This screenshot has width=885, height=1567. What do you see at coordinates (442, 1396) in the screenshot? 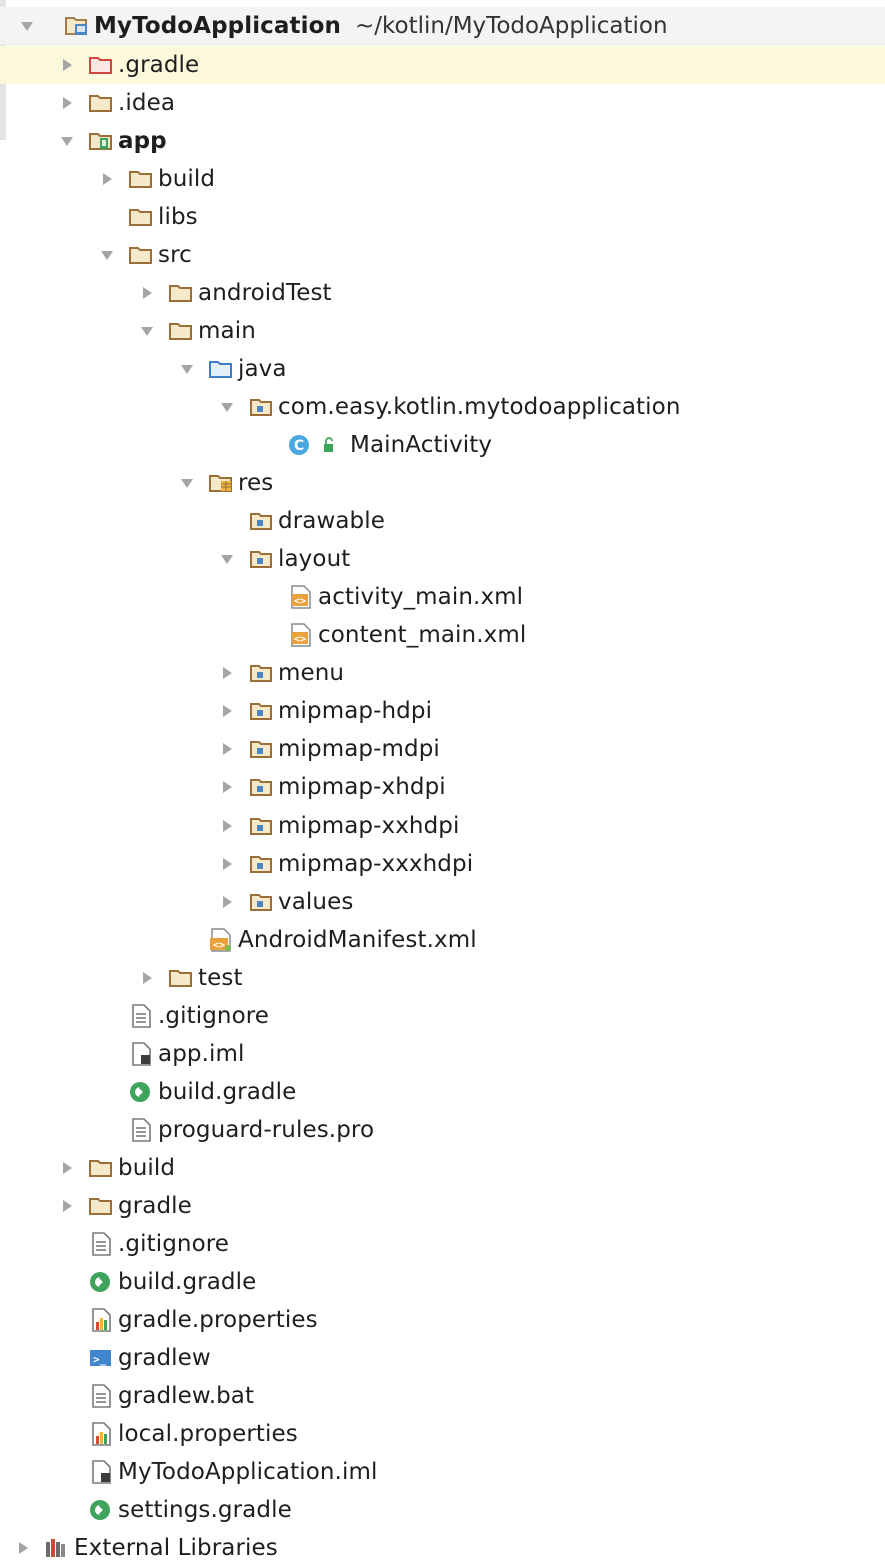
I see `tree-node: gradlew.bat` at bounding box center [442, 1396].